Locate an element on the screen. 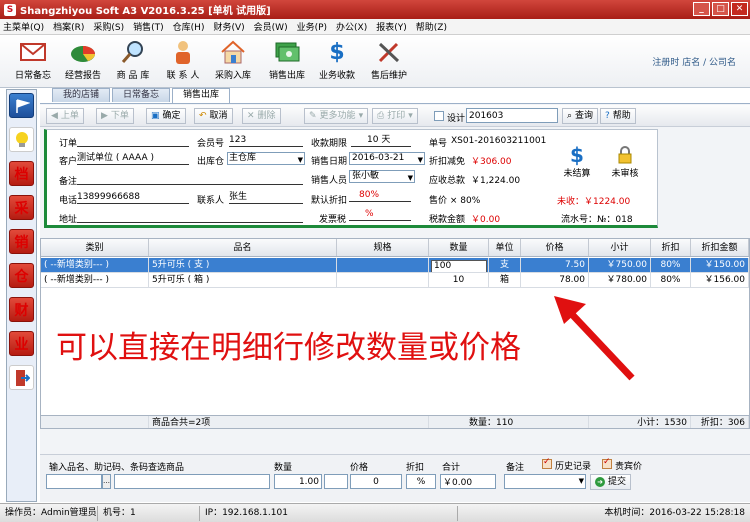  design-checkbox is located at coordinates (439, 116).